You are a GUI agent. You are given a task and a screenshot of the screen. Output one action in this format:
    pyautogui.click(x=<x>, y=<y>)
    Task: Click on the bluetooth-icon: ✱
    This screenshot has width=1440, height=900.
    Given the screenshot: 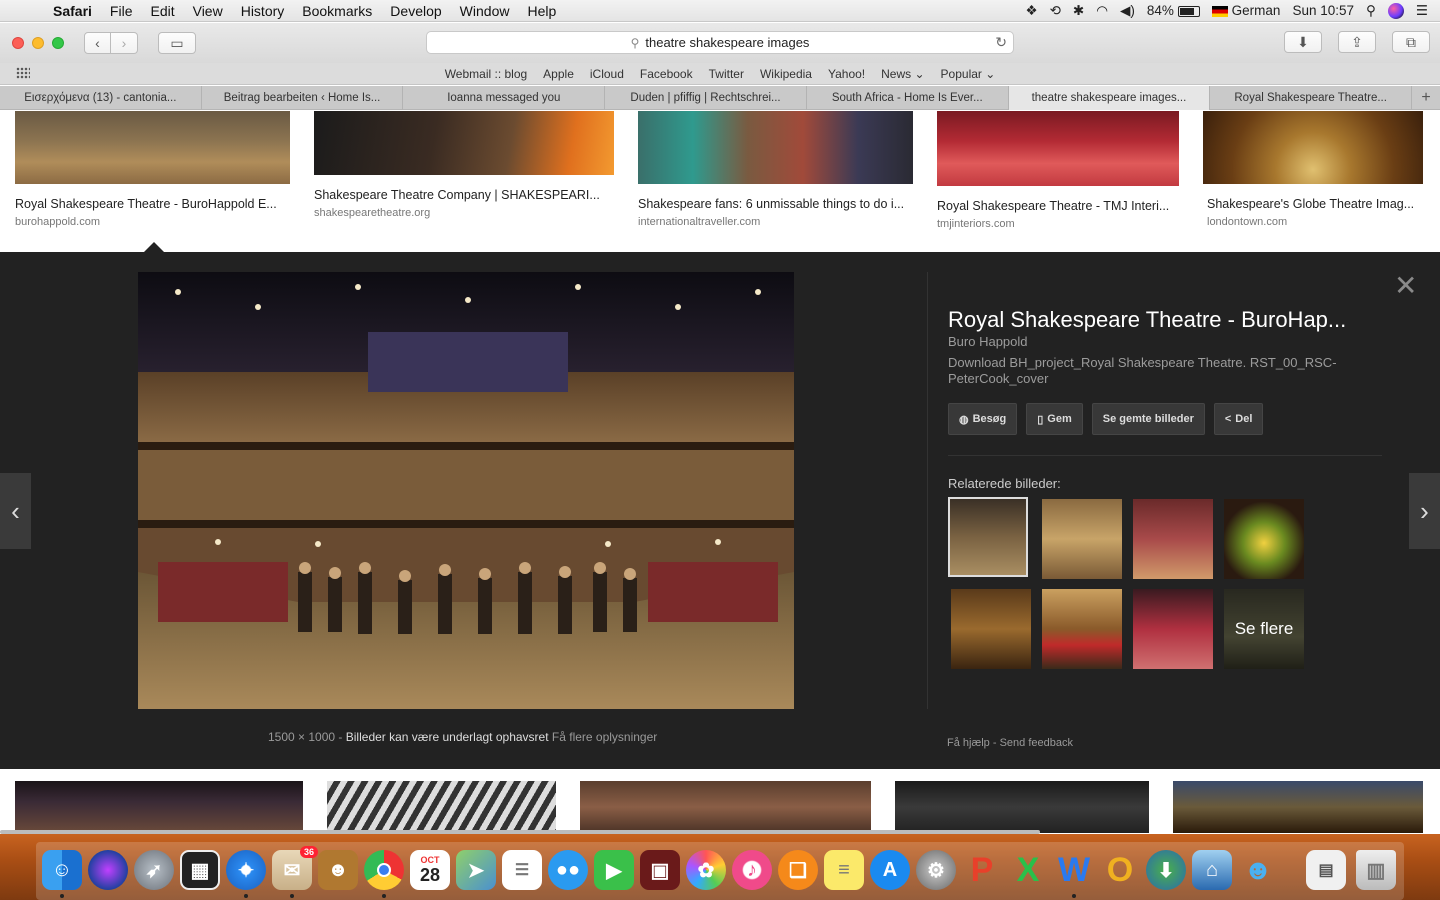 What is the action you would take?
    pyautogui.click(x=1078, y=11)
    